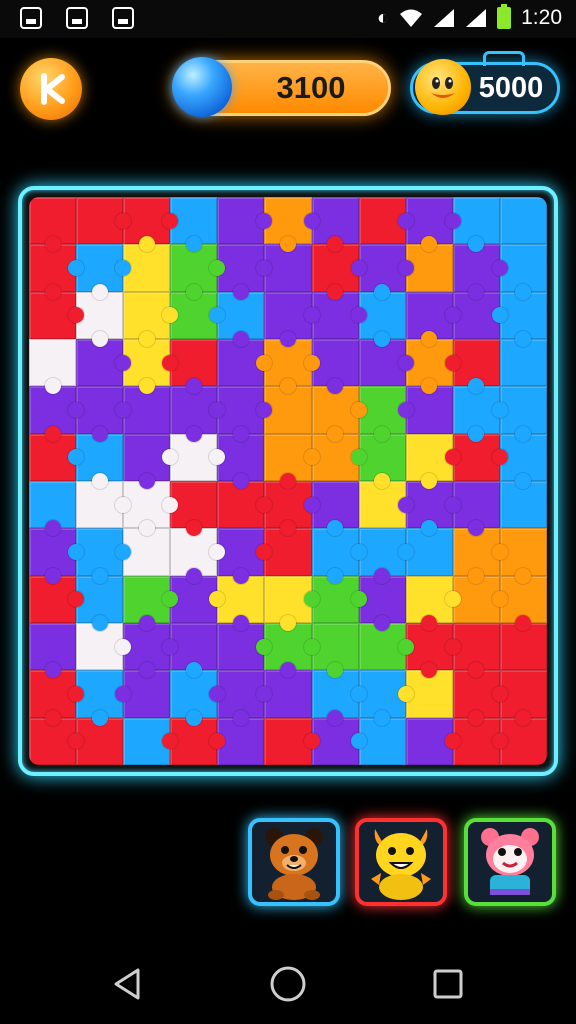 Image resolution: width=576 pixels, height=1024 pixels. What do you see at coordinates (77, 18) in the screenshot?
I see `image-notification-icon` at bounding box center [77, 18].